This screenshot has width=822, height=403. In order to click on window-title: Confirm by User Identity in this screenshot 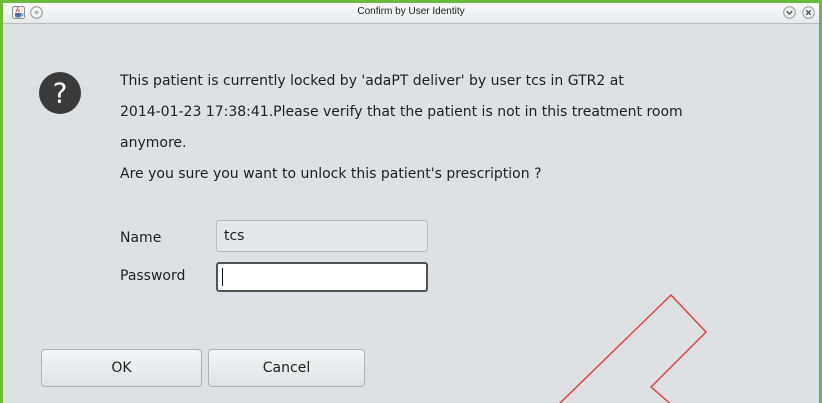, I will do `click(411, 11)`.